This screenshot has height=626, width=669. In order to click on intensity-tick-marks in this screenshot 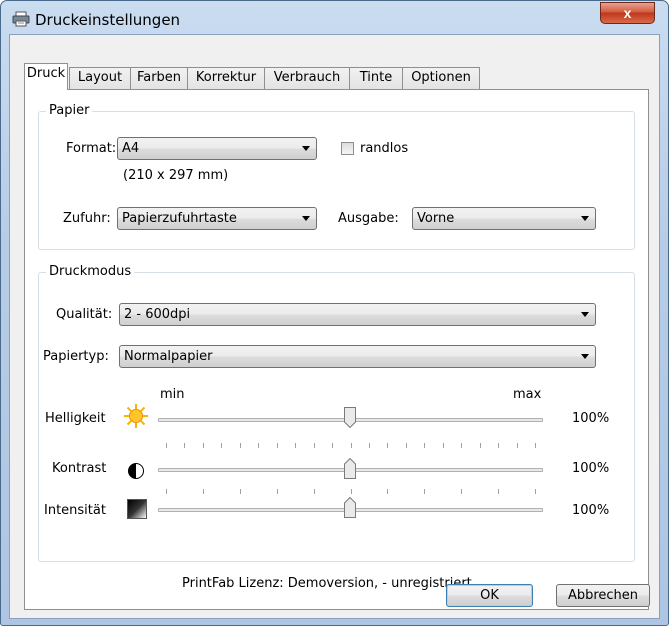, I will do `click(350, 492)`.